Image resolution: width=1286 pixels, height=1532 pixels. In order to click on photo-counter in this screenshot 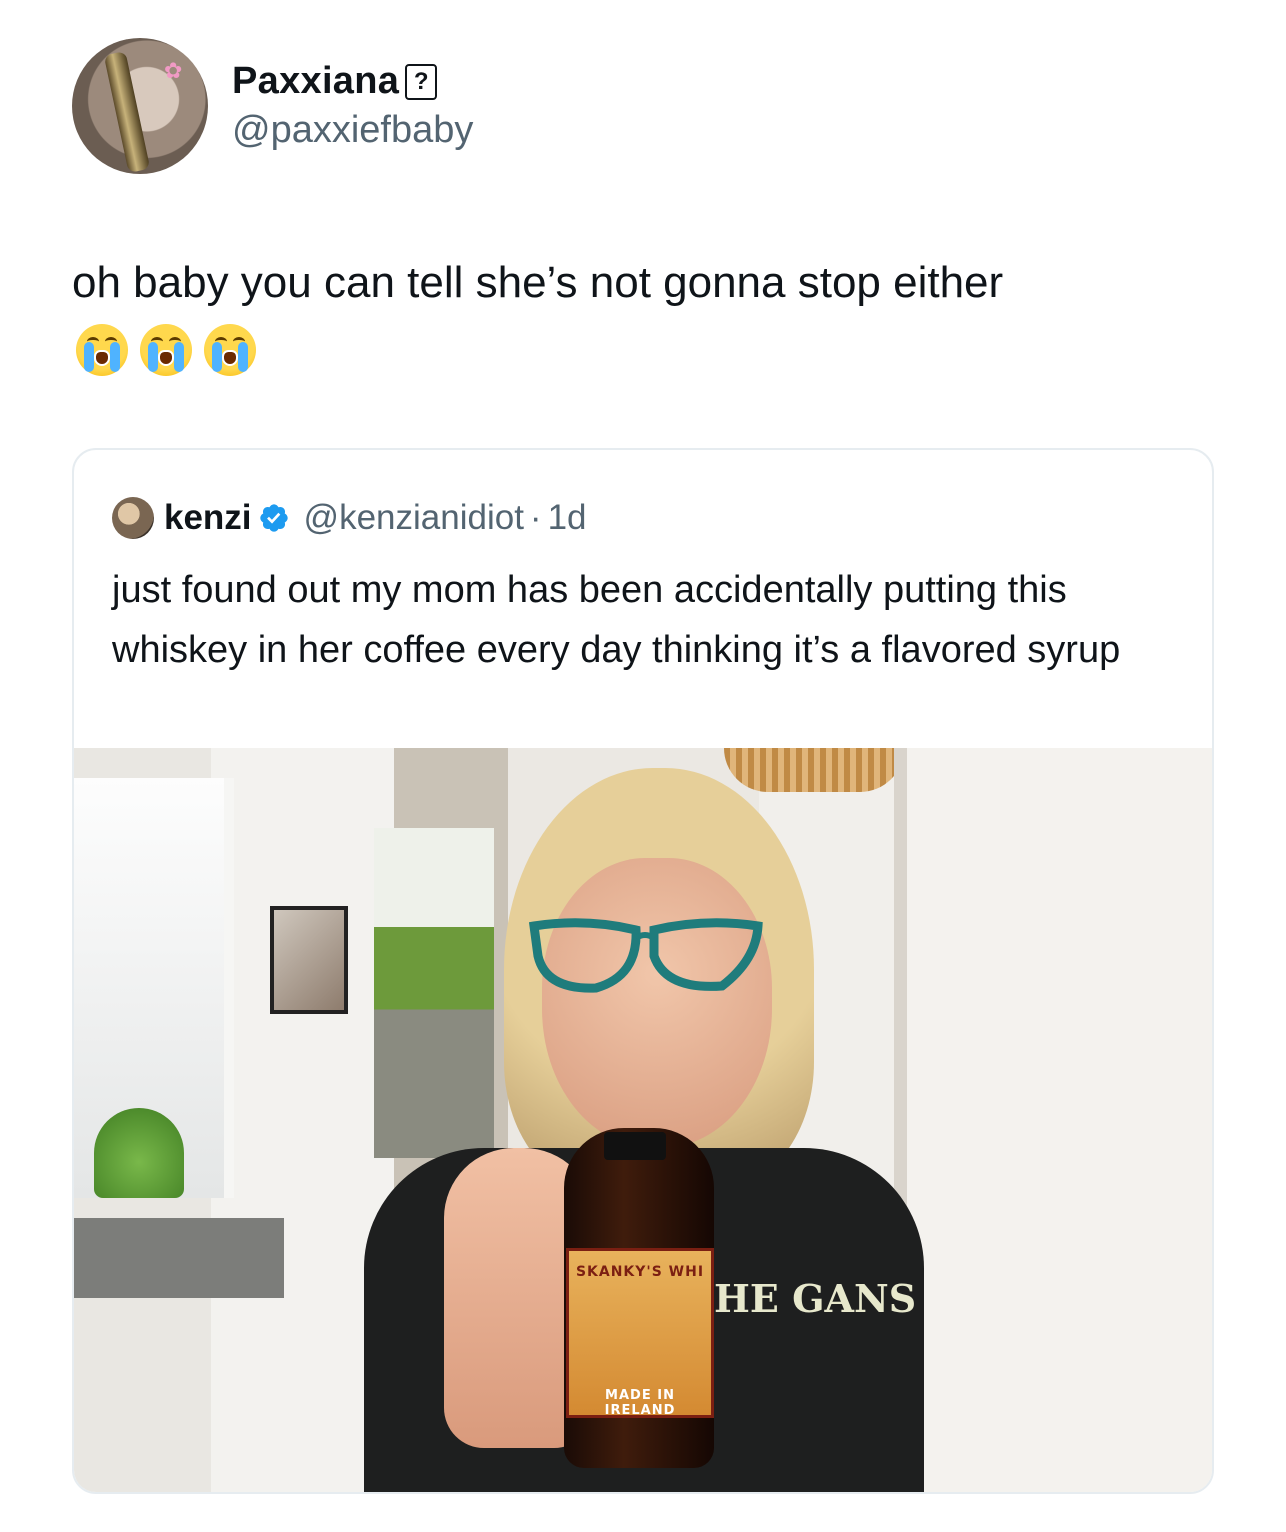, I will do `click(179, 1258)`.